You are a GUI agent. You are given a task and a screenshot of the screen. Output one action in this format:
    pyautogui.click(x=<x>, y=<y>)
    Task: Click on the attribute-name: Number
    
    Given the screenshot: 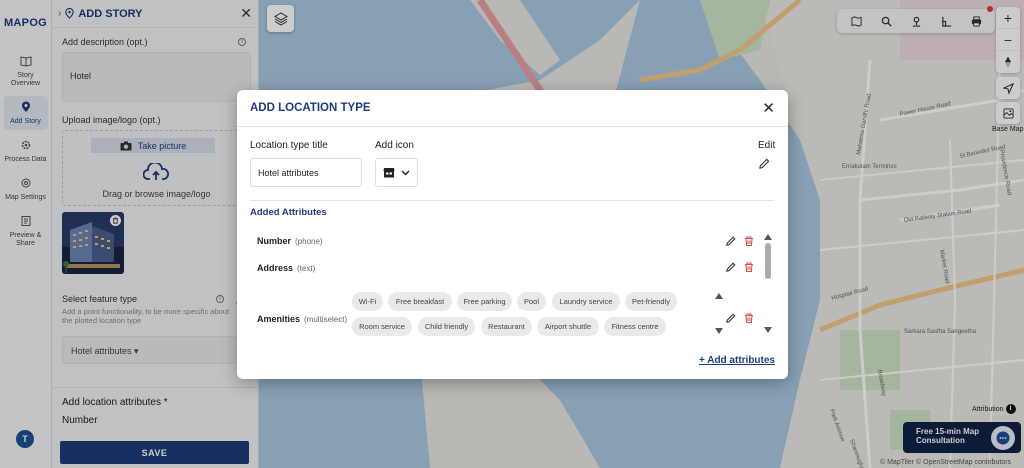 What is the action you would take?
    pyautogui.click(x=274, y=241)
    